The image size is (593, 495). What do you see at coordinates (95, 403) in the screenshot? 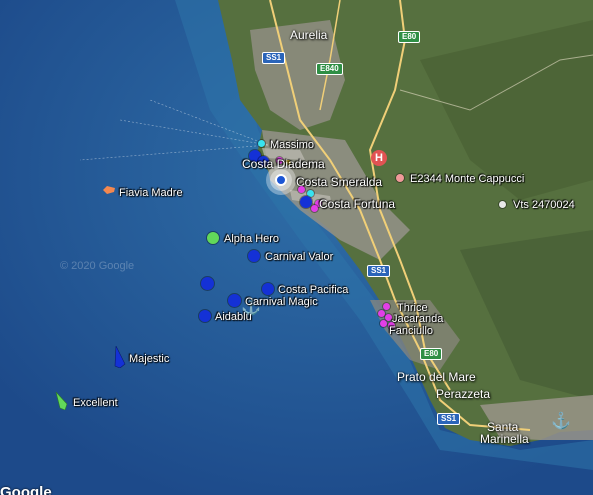
I see `vessel-label-excellent: Excellent` at bounding box center [95, 403].